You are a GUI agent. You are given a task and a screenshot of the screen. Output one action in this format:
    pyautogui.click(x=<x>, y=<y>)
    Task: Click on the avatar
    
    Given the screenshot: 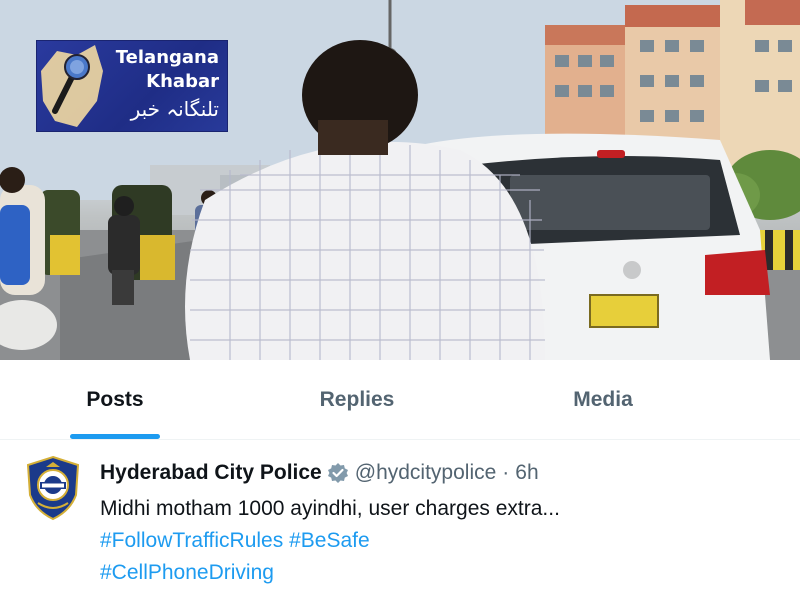 What is the action you would take?
    pyautogui.click(x=53, y=488)
    